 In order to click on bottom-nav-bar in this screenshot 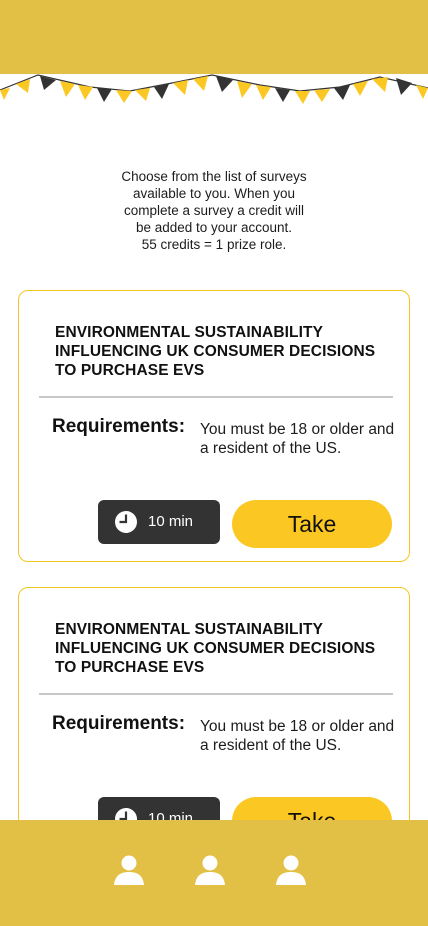, I will do `click(214, 873)`.